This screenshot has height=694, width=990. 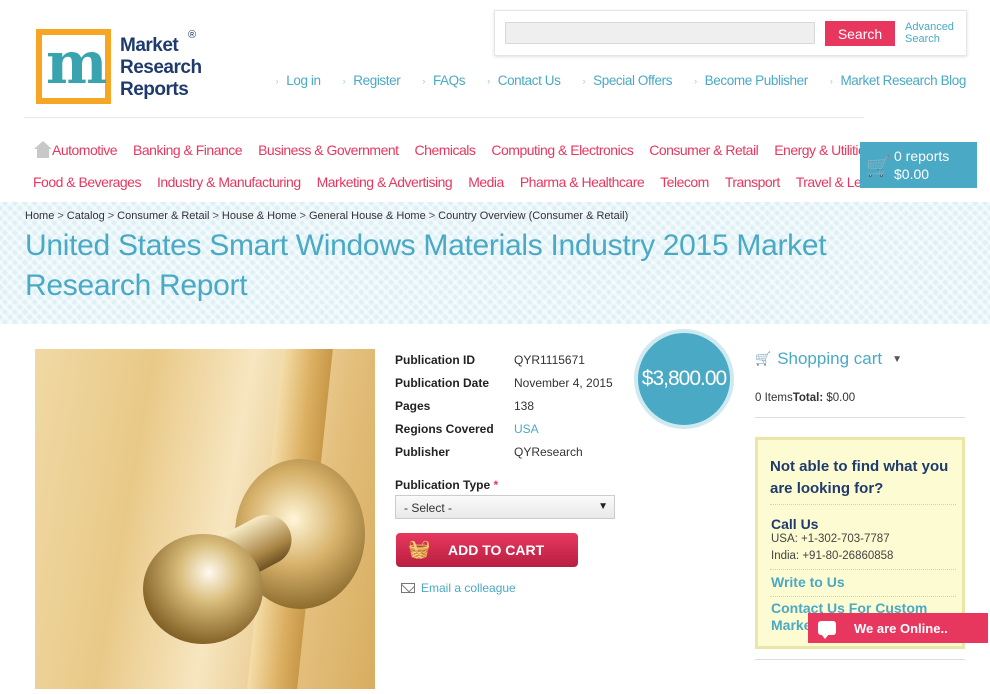 I want to click on category-pharma-healthcare: Pharma & Healthcare, so click(x=582, y=182).